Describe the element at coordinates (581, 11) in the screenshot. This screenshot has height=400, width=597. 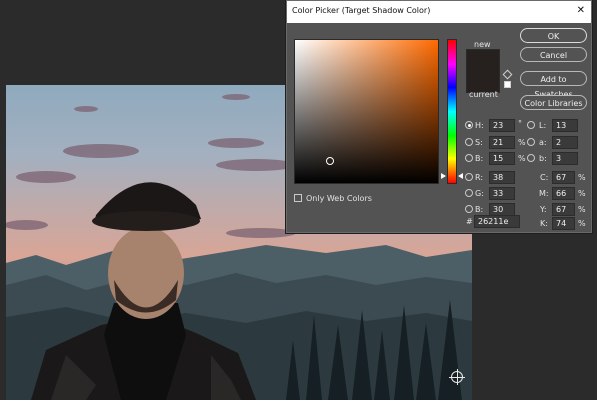
I see `close-icon: ✕` at that location.